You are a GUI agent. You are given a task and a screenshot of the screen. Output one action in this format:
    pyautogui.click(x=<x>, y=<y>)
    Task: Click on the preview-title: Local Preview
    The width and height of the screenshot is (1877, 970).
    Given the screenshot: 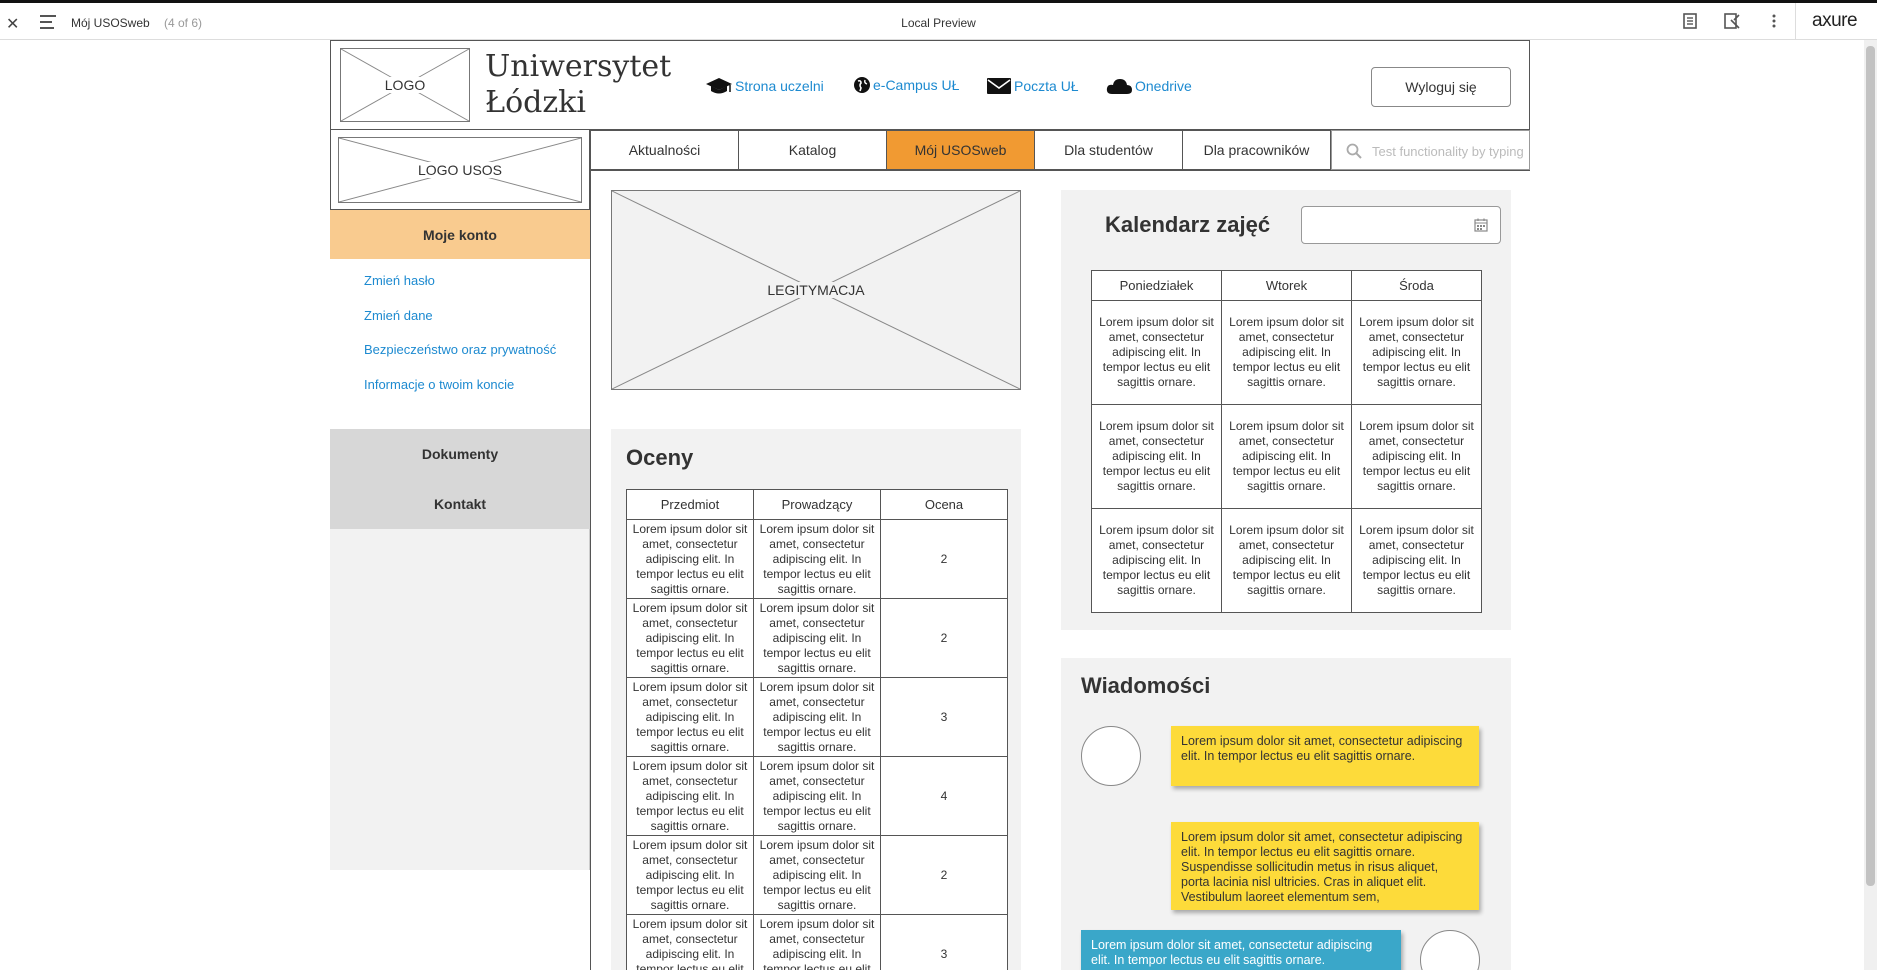 What is the action you would take?
    pyautogui.click(x=938, y=23)
    